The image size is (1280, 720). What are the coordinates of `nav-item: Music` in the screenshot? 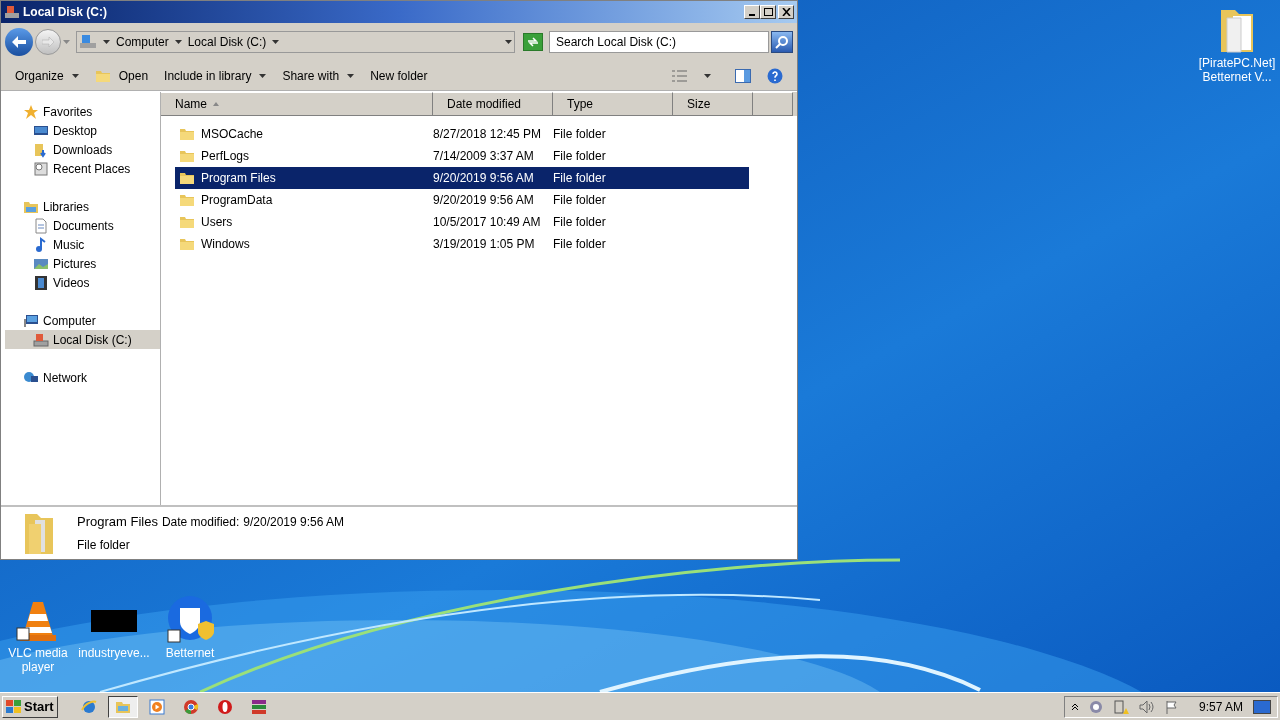 It's located at (82, 244).